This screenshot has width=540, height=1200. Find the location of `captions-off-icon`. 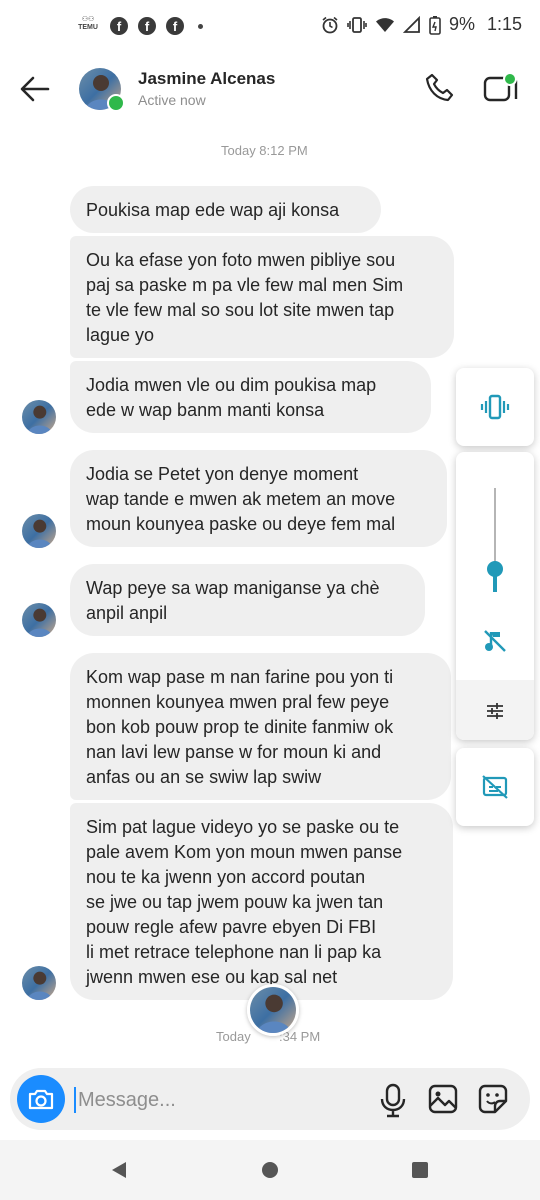

captions-off-icon is located at coordinates (495, 787).